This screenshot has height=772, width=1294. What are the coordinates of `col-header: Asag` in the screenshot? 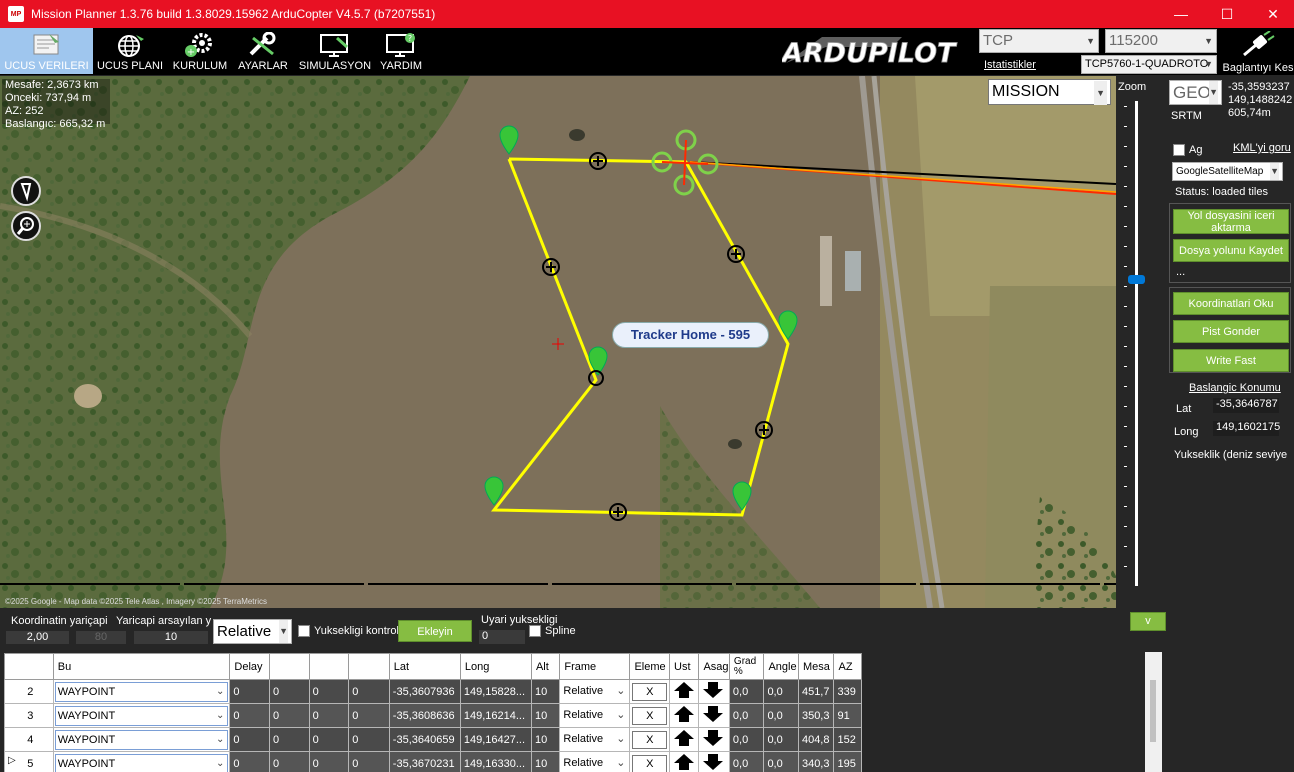 It's located at (714, 666).